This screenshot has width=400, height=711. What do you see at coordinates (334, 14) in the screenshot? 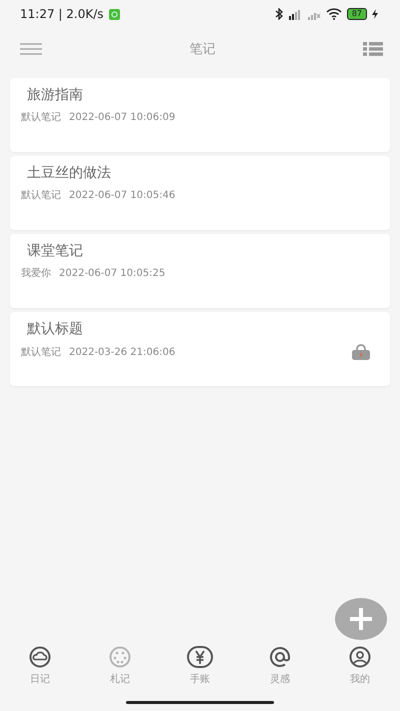
I see `wifi-icon` at bounding box center [334, 14].